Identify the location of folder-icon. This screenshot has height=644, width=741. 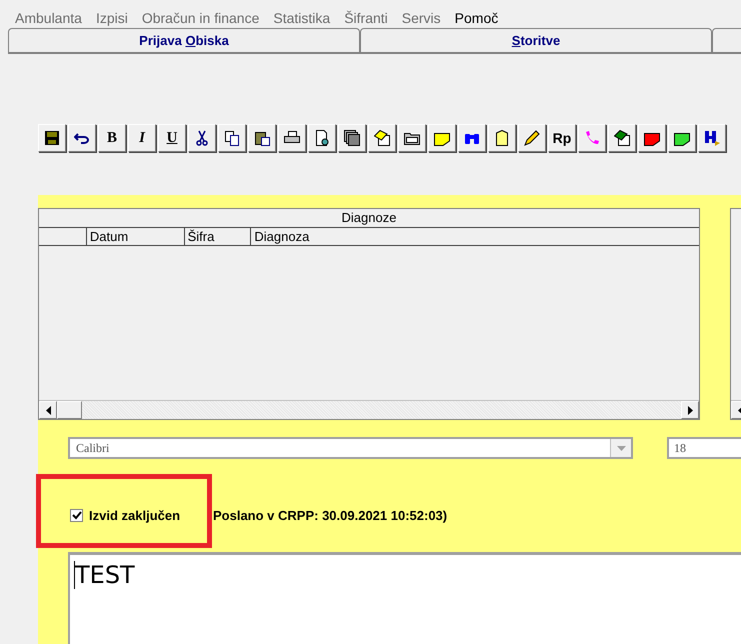
(412, 138).